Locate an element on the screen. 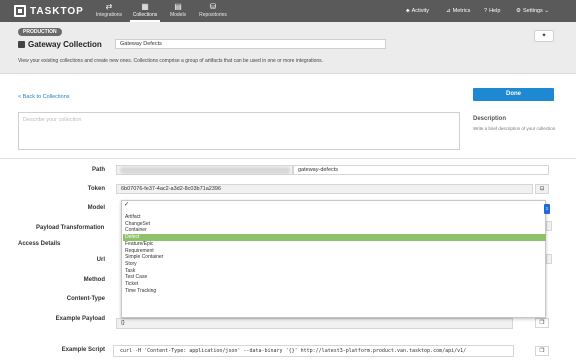 This screenshot has width=576, height=362. content-type-label: Content-Type is located at coordinates (85, 299).